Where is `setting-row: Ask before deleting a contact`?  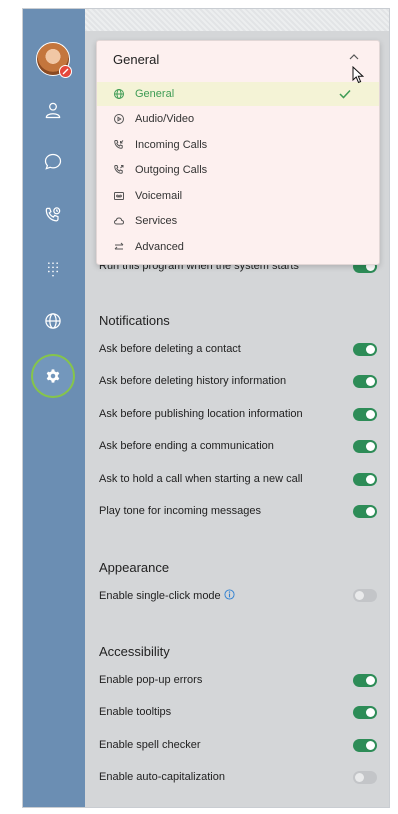 setting-row: Ask before deleting a contact is located at coordinates (238, 349).